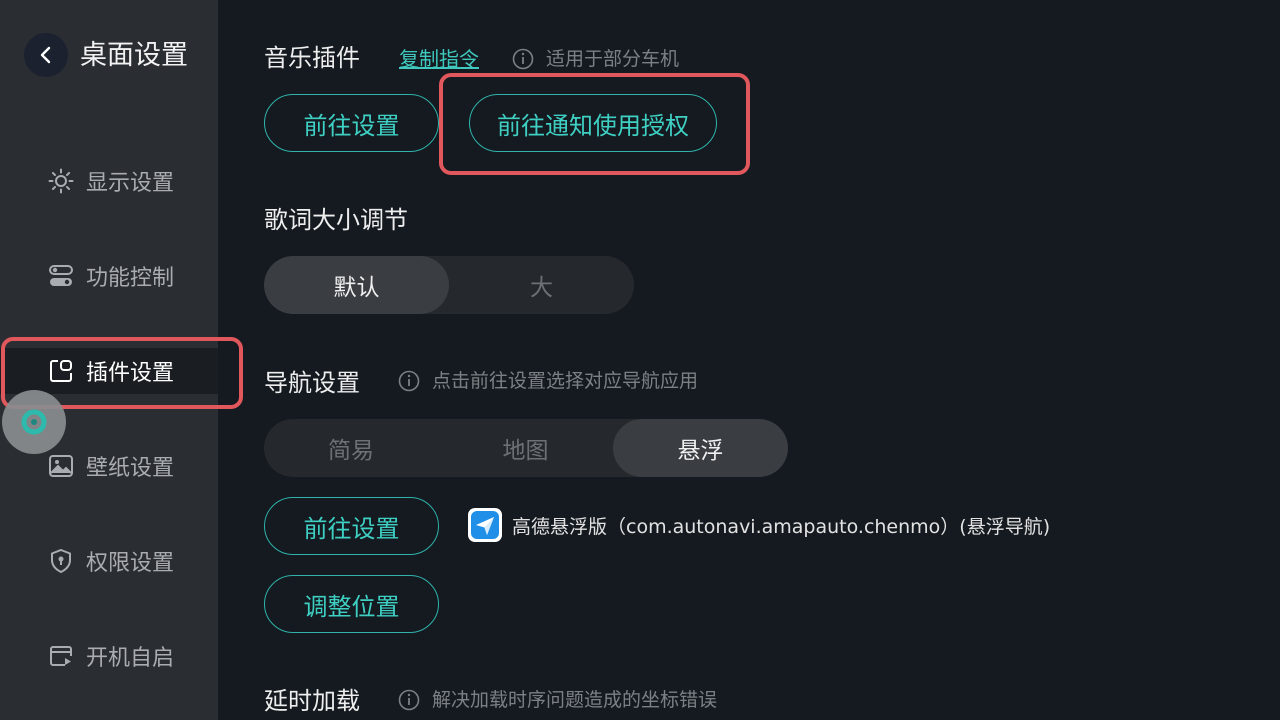  I want to click on music-plugin-title: 音乐插件, so click(312, 58).